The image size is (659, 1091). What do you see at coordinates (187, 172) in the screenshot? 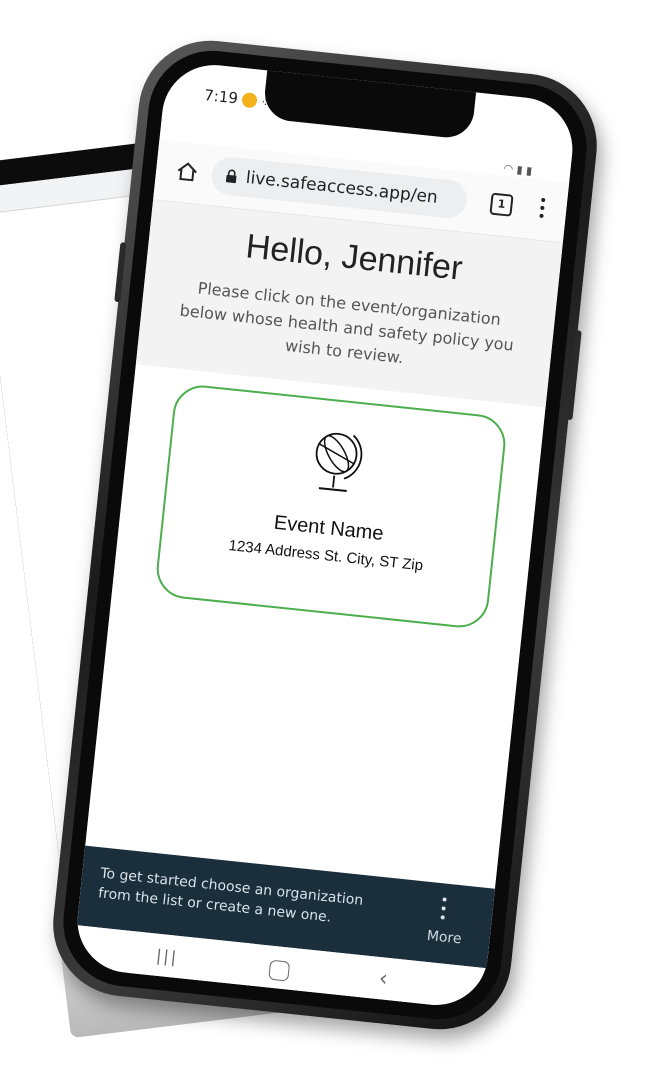
I see `home-icon` at bounding box center [187, 172].